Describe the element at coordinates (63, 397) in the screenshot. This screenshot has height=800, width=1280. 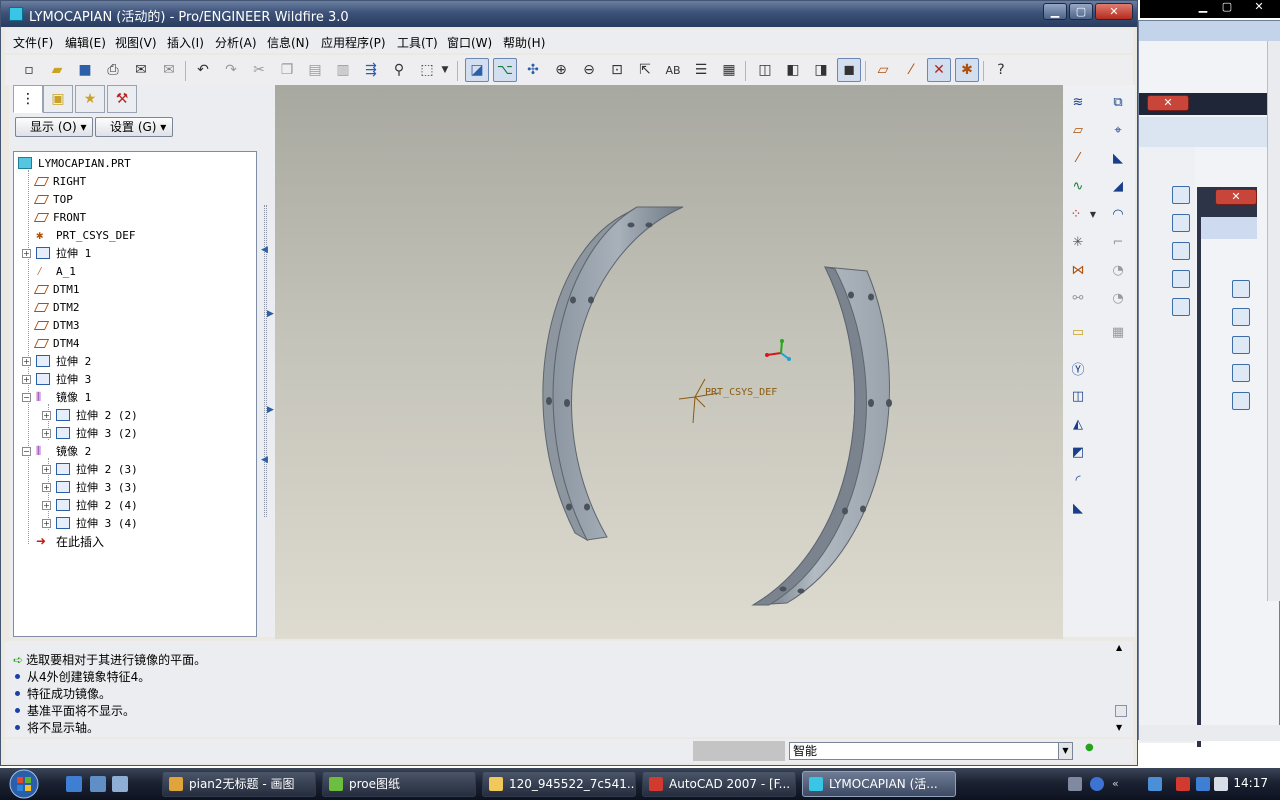
I see `tree-node: ⫴ 镜像 1` at that location.